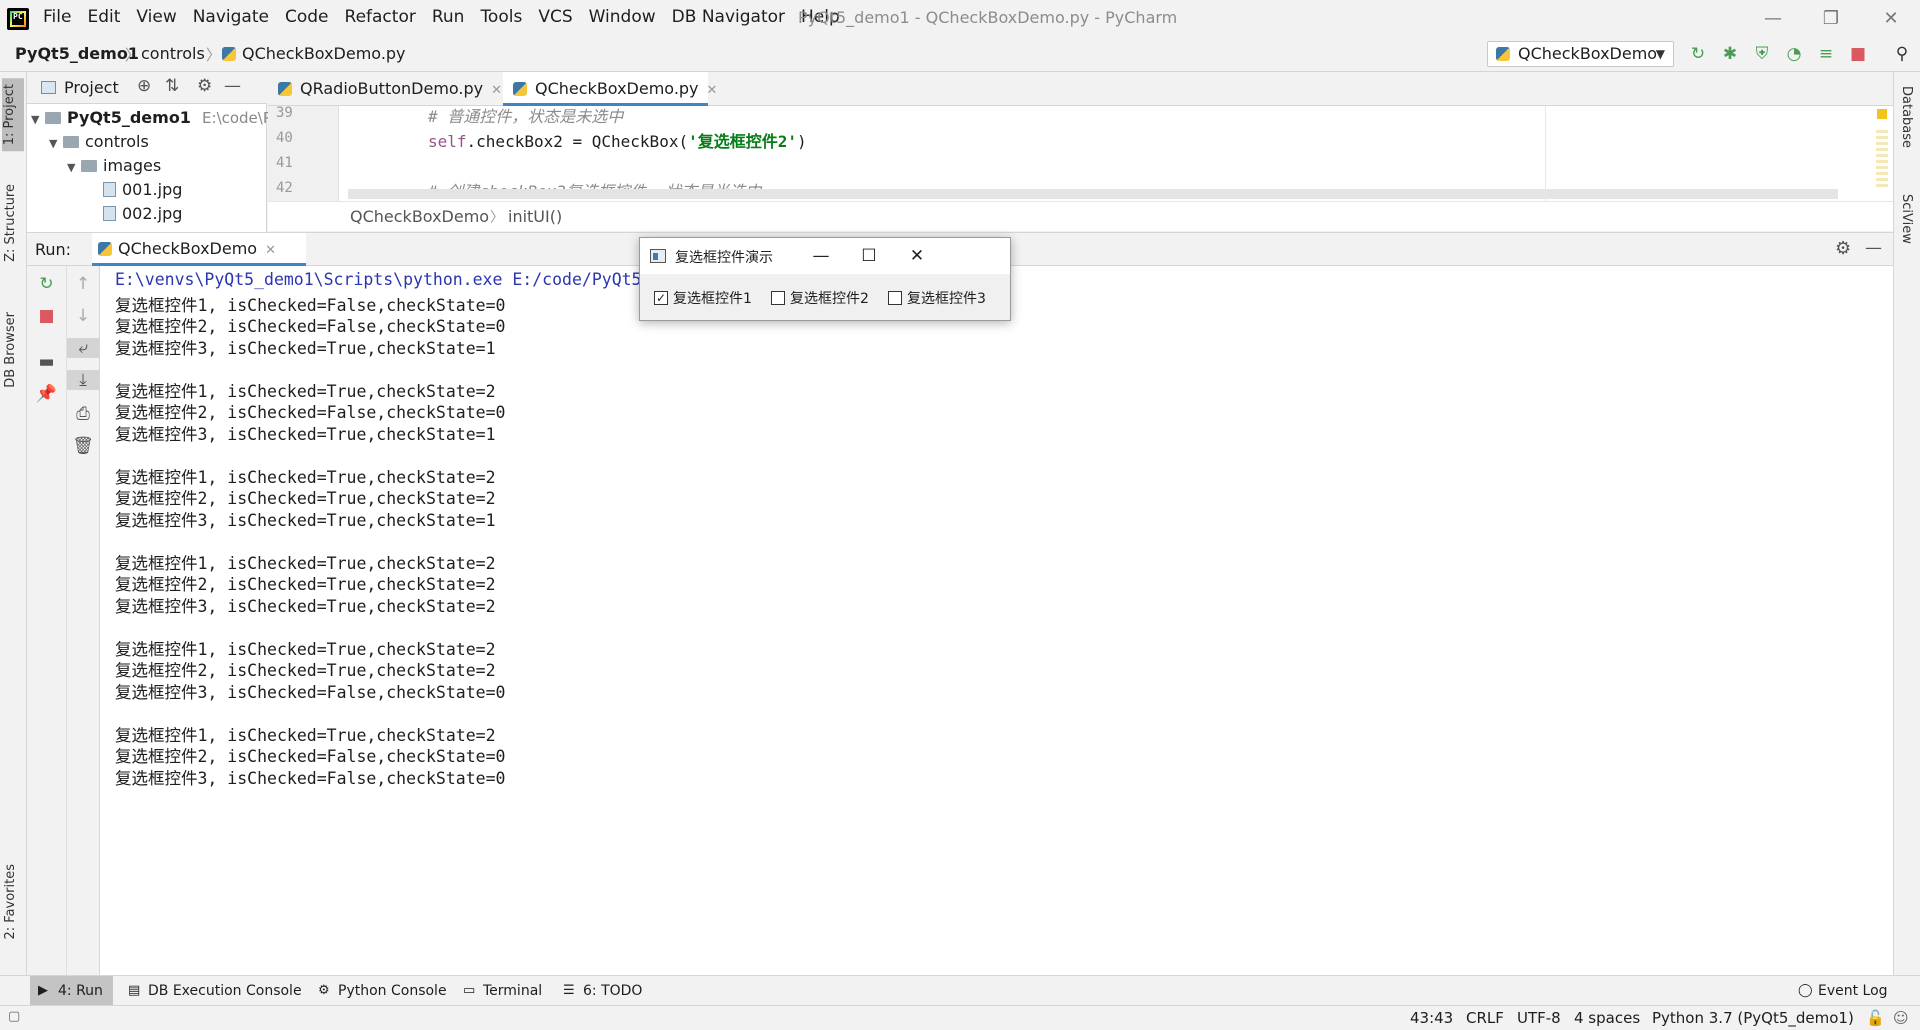 The height and width of the screenshot is (1030, 1920). What do you see at coordinates (661, 298) in the screenshot?
I see `checkbox-1-box: ✓` at bounding box center [661, 298].